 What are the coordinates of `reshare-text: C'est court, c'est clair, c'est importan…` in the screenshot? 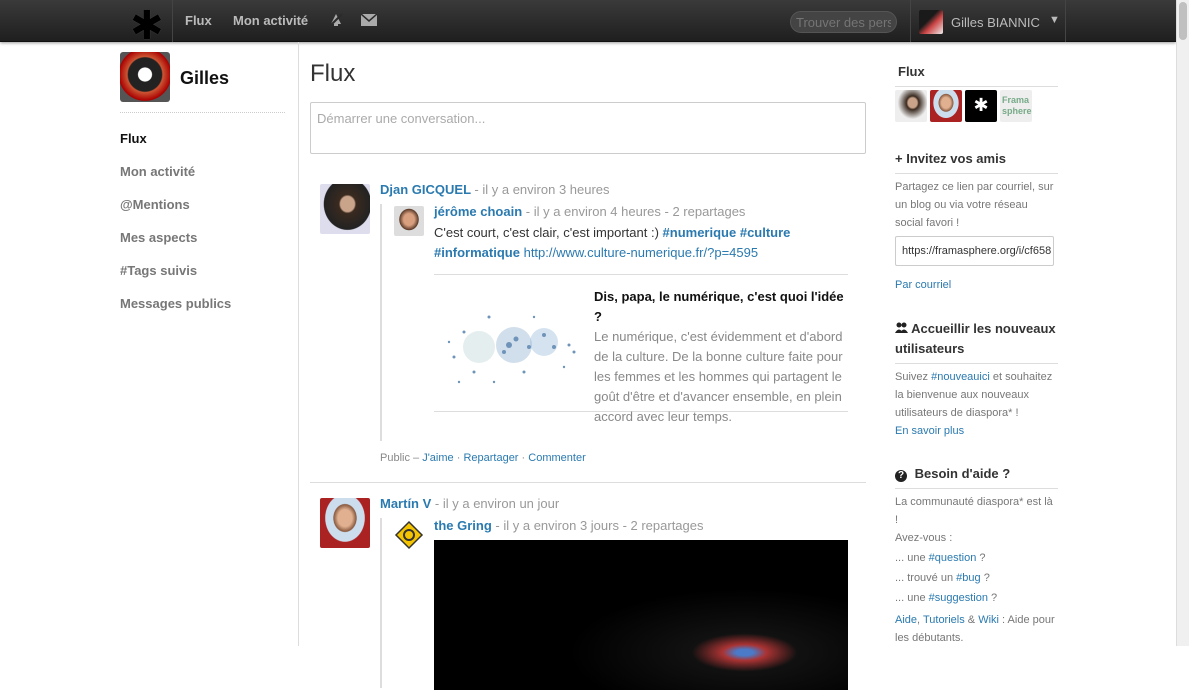 It's located at (624, 243).